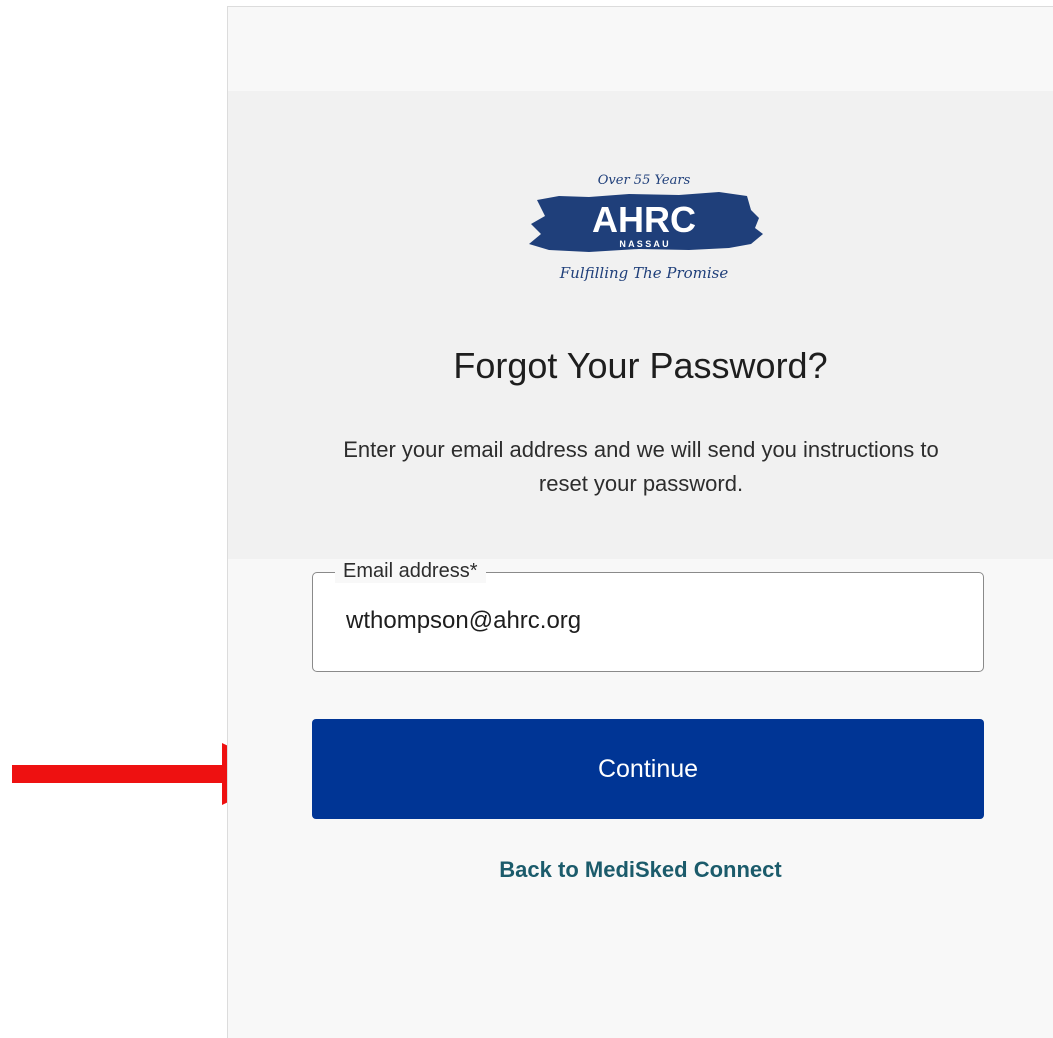 The height and width of the screenshot is (1038, 1053). What do you see at coordinates (643, 244) in the screenshot?
I see `logo-region: N A S S A U` at bounding box center [643, 244].